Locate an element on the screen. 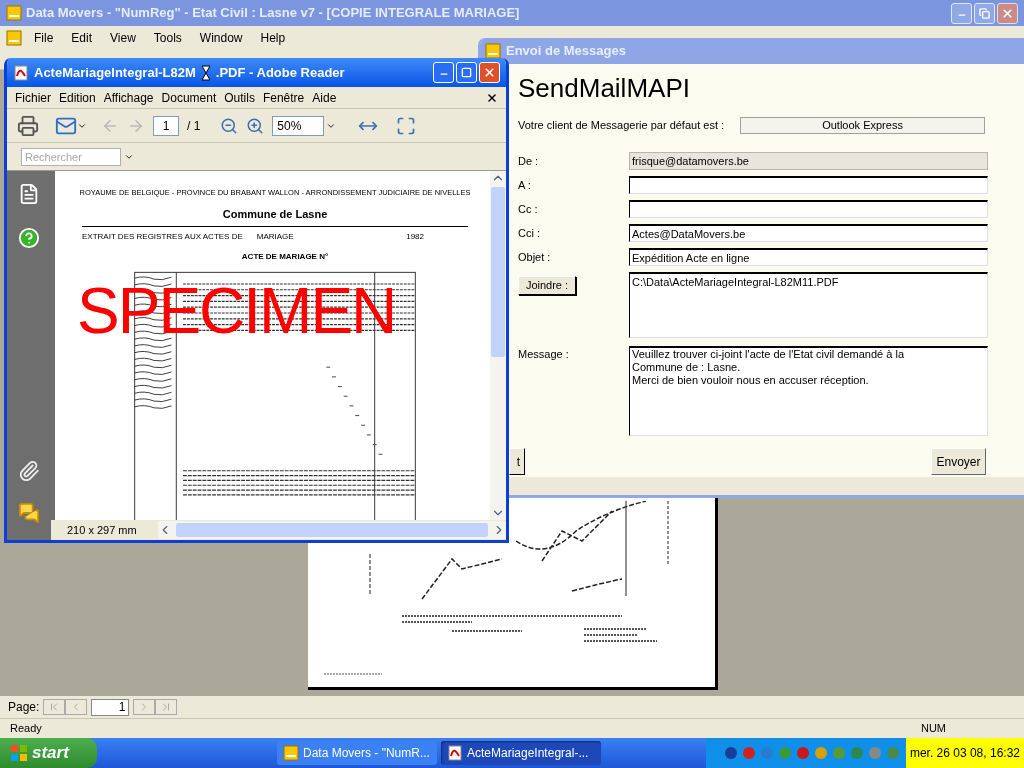 This screenshot has height=768, width=1024. status-text: Ready is located at coordinates (26, 729).